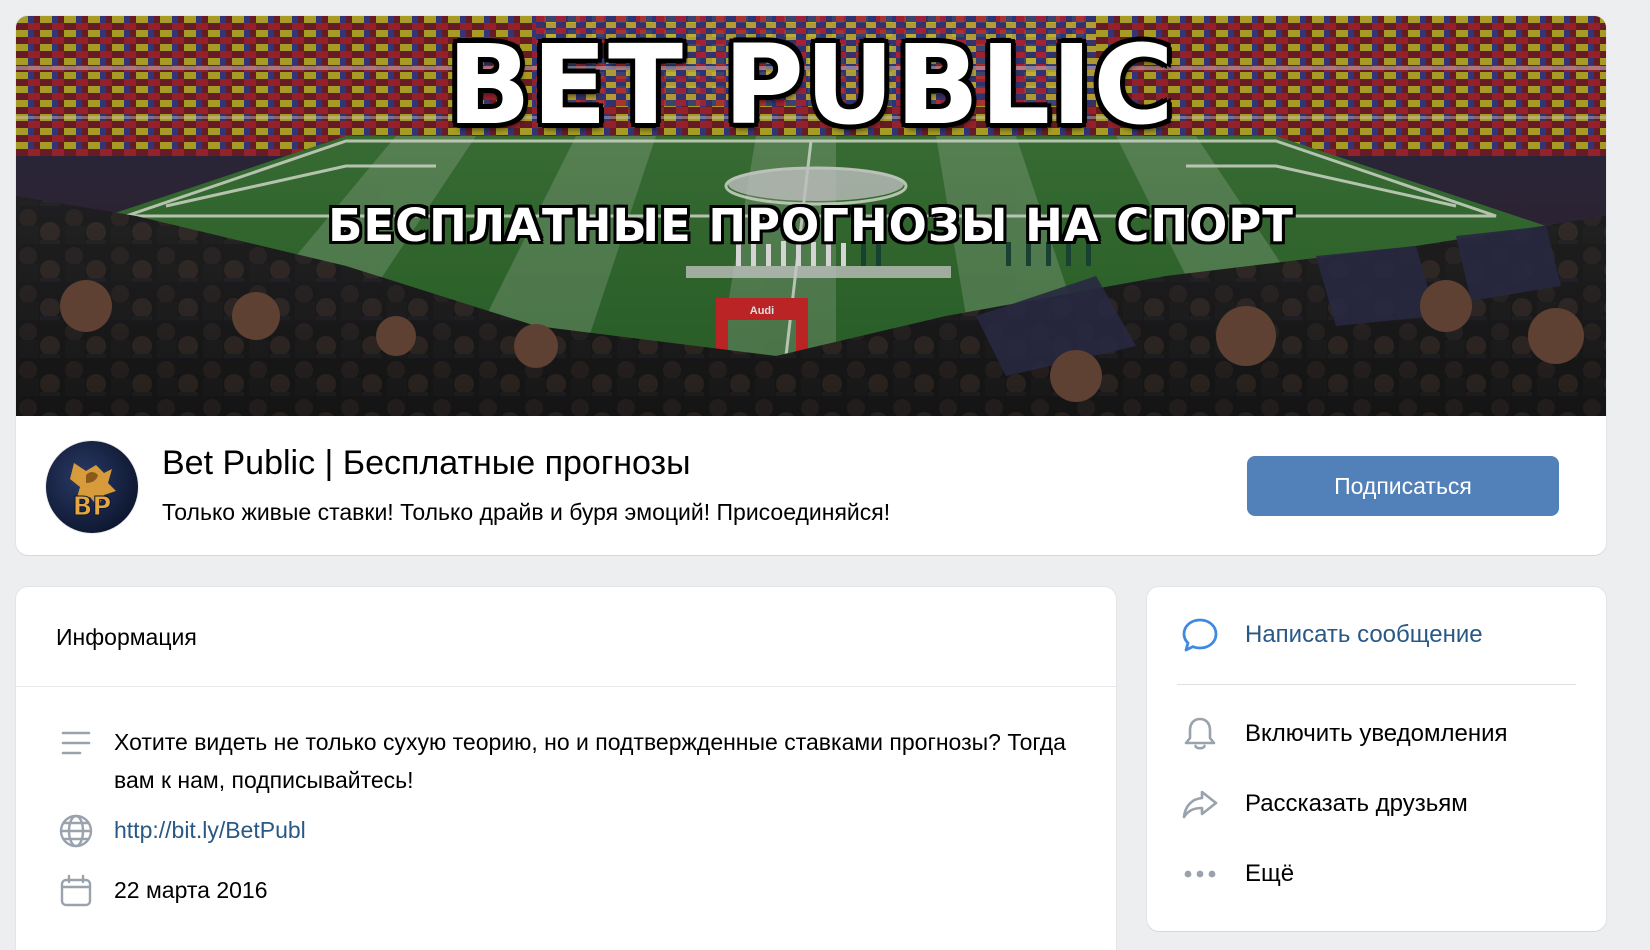 Image resolution: width=1650 pixels, height=950 pixels. I want to click on bell-icon, so click(1200, 734).